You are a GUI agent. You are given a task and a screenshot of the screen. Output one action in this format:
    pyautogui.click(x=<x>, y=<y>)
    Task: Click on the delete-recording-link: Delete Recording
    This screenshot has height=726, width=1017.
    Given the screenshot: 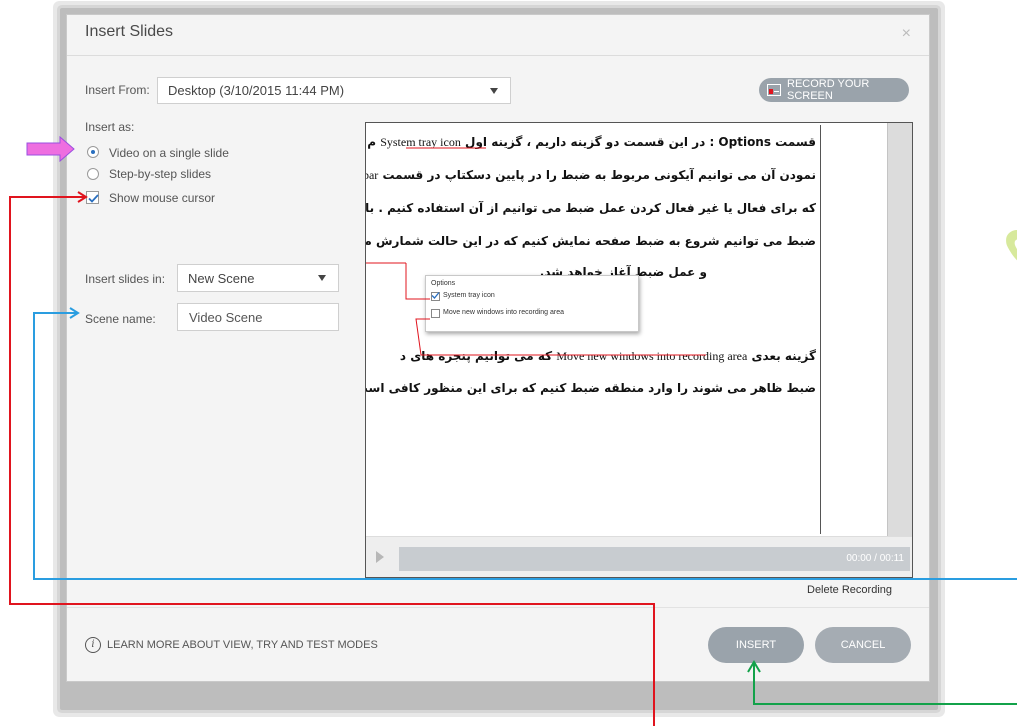 What is the action you would take?
    pyautogui.click(x=849, y=590)
    